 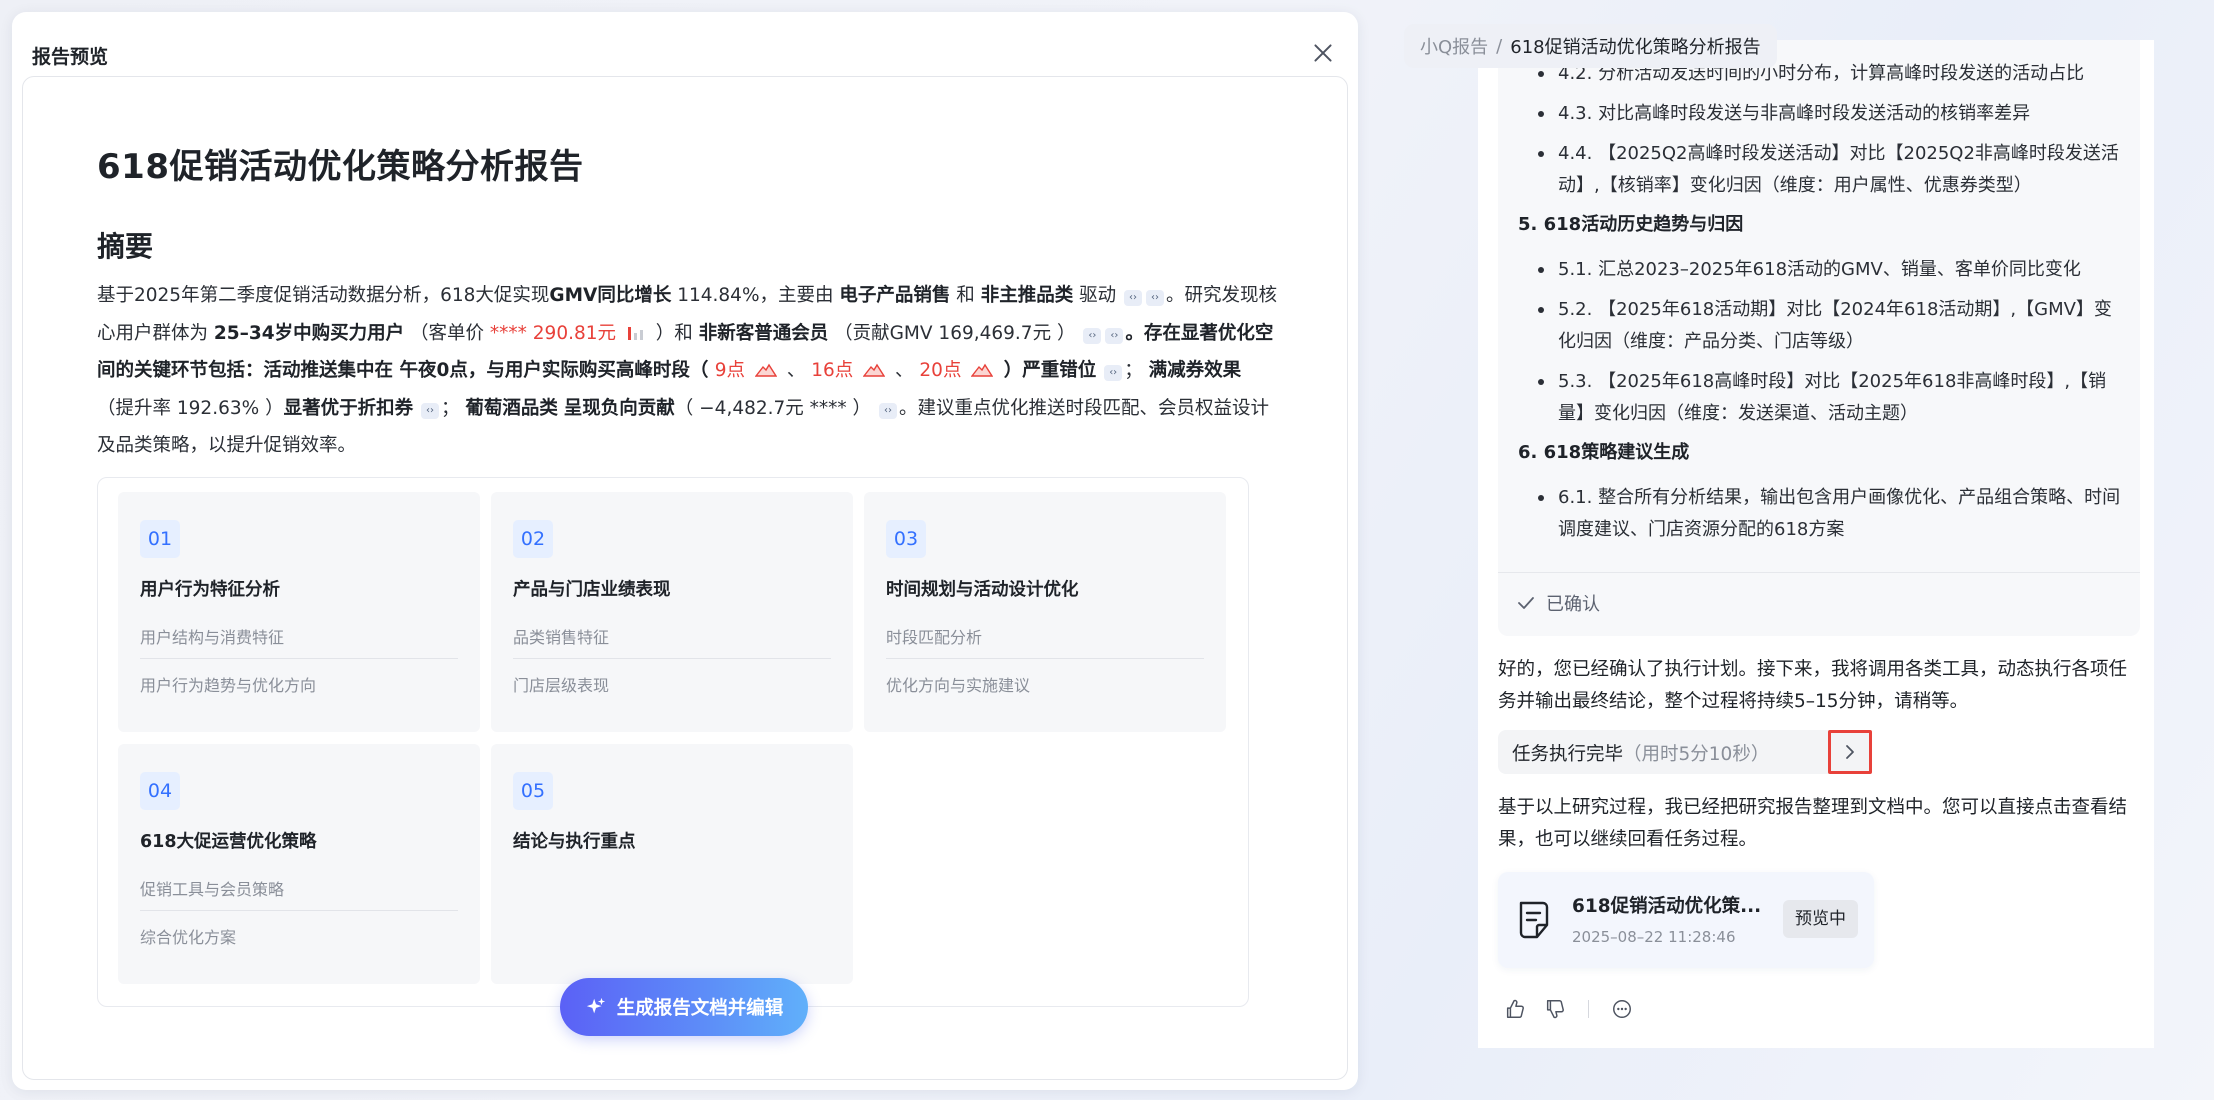 I want to click on outline-card-02: 02 产品与门店业绩表现 品类销售特征 门店层级表现, so click(x=672, y=612).